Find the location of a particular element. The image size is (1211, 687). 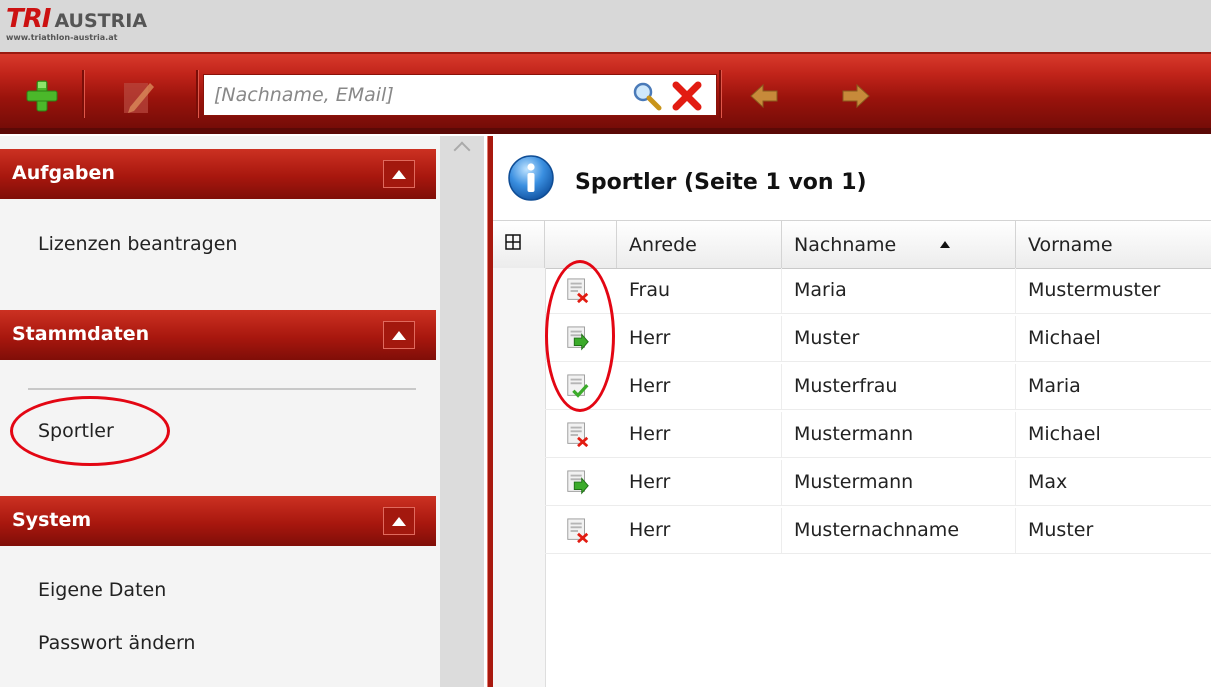

edit-button is located at coordinates (138, 96).